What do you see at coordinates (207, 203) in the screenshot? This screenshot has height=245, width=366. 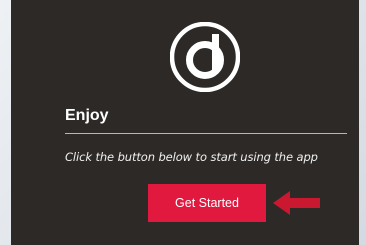 I see `get-started-button: Get Started` at bounding box center [207, 203].